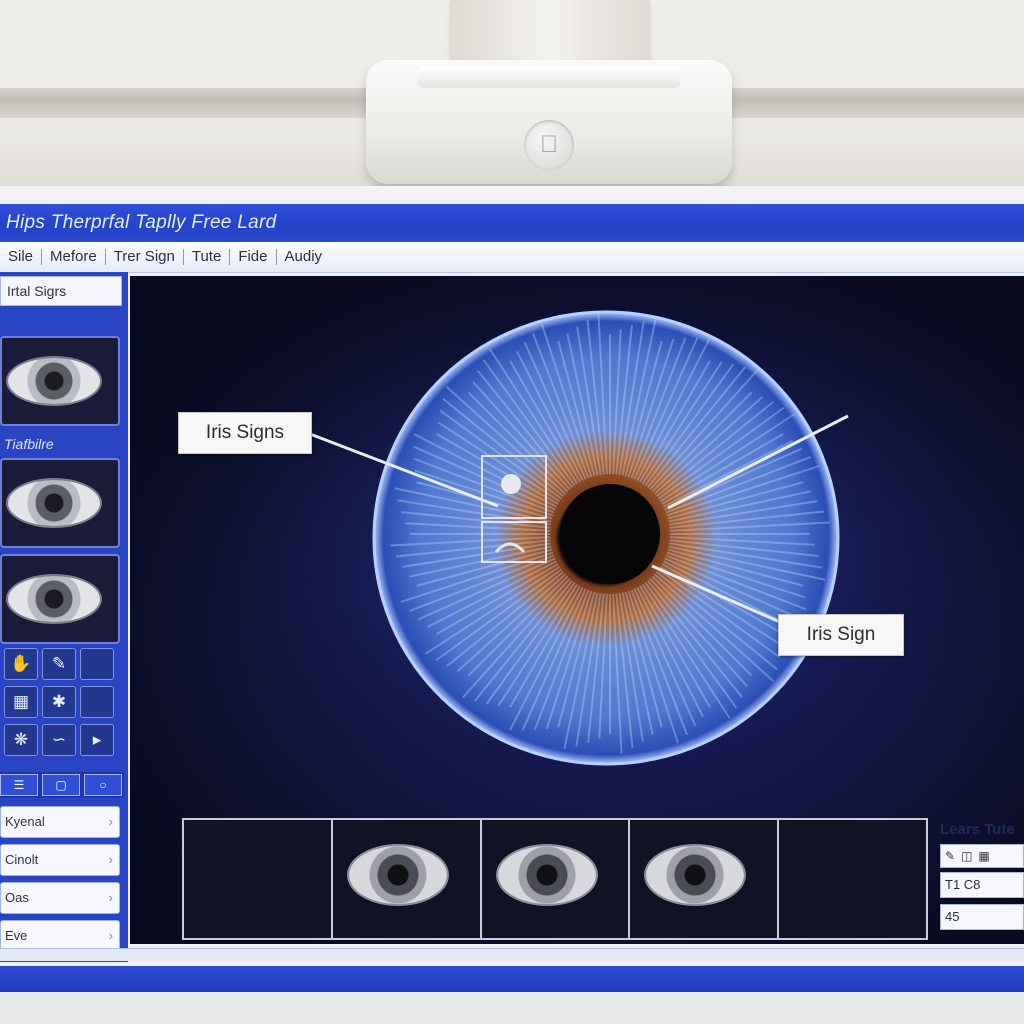 This screenshot has height=1024, width=1024. What do you see at coordinates (21, 702) in the screenshot?
I see `grid-tool-icon: ▦` at bounding box center [21, 702].